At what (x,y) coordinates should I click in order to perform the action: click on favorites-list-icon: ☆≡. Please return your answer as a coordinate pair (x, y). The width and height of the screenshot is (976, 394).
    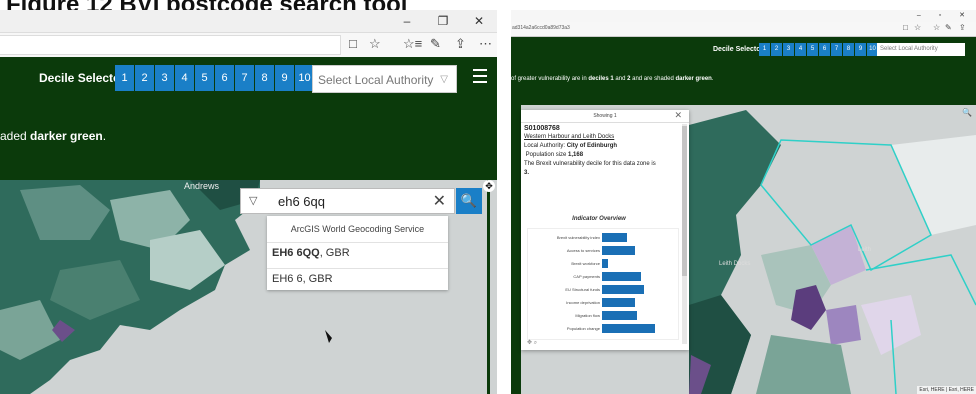
    Looking at the image, I should click on (412, 44).